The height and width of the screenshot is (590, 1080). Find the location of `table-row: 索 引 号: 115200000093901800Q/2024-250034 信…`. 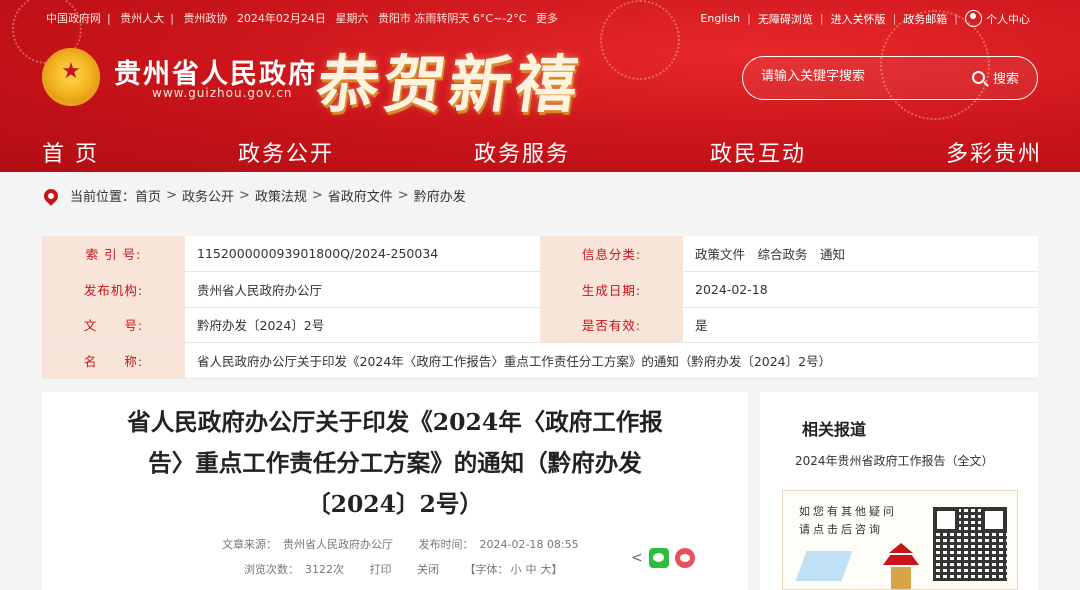

table-row: 索 引 号: 115200000093901800Q/2024-250034 信… is located at coordinates (540, 254).